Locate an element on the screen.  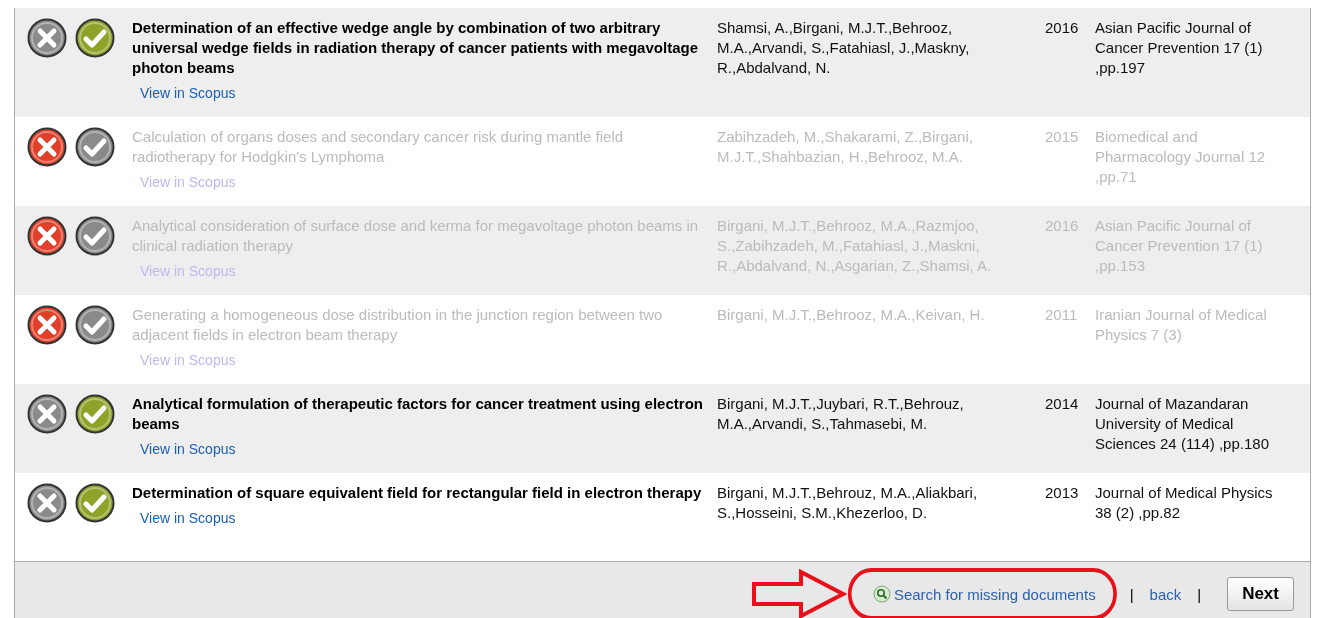
document-title: Determination of square equivalent field for rectangular field in electron therapy is located at coordinates (417, 493).